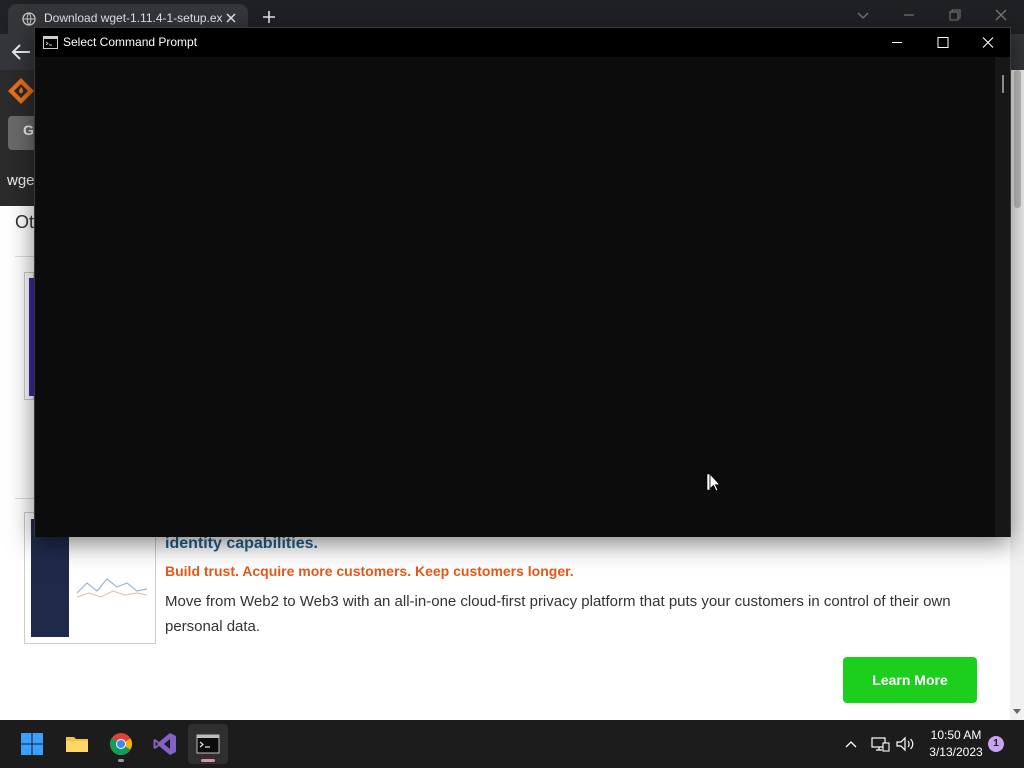 The height and width of the screenshot is (768, 1024). I want to click on mouse-pointer-icon, so click(714, 482).